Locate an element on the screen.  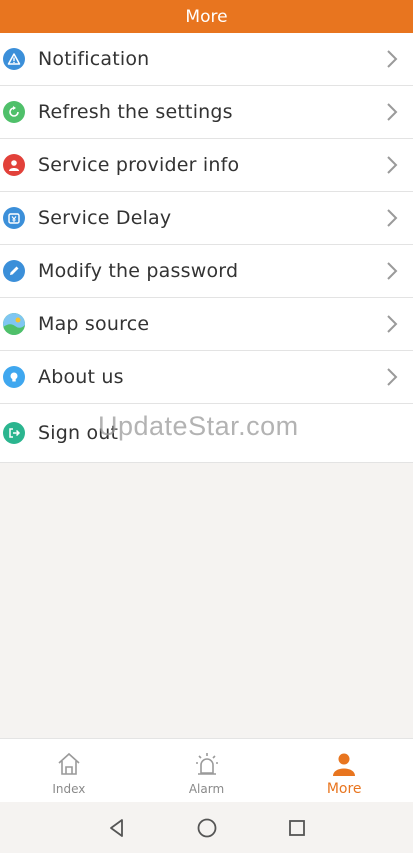
menu-item-notification: Notification is located at coordinates (206, 59).